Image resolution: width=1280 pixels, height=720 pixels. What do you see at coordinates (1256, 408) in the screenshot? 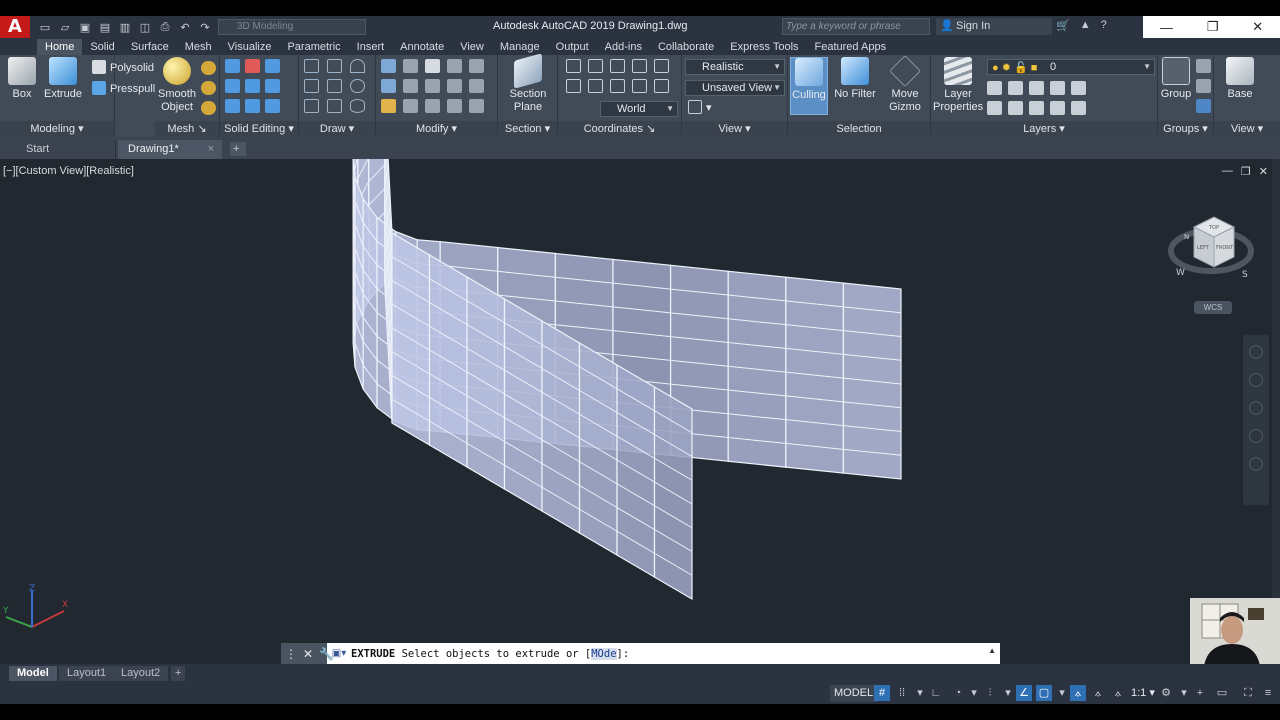
I see `zoom-icon` at bounding box center [1256, 408].